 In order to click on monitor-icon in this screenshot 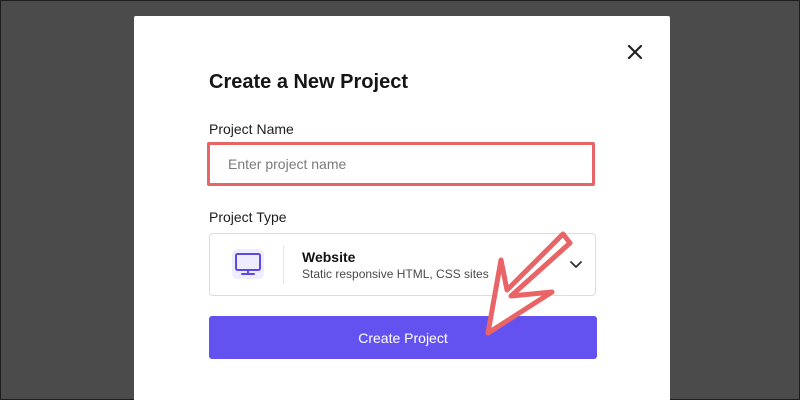, I will do `click(248, 264)`.